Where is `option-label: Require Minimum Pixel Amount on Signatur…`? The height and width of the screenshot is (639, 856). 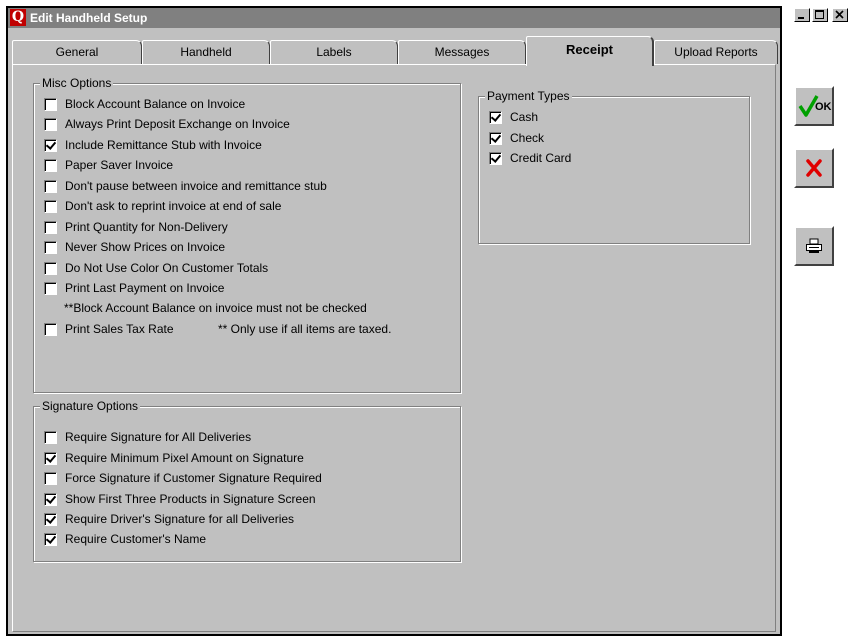 option-label: Require Minimum Pixel Amount on Signatur… is located at coordinates (184, 458).